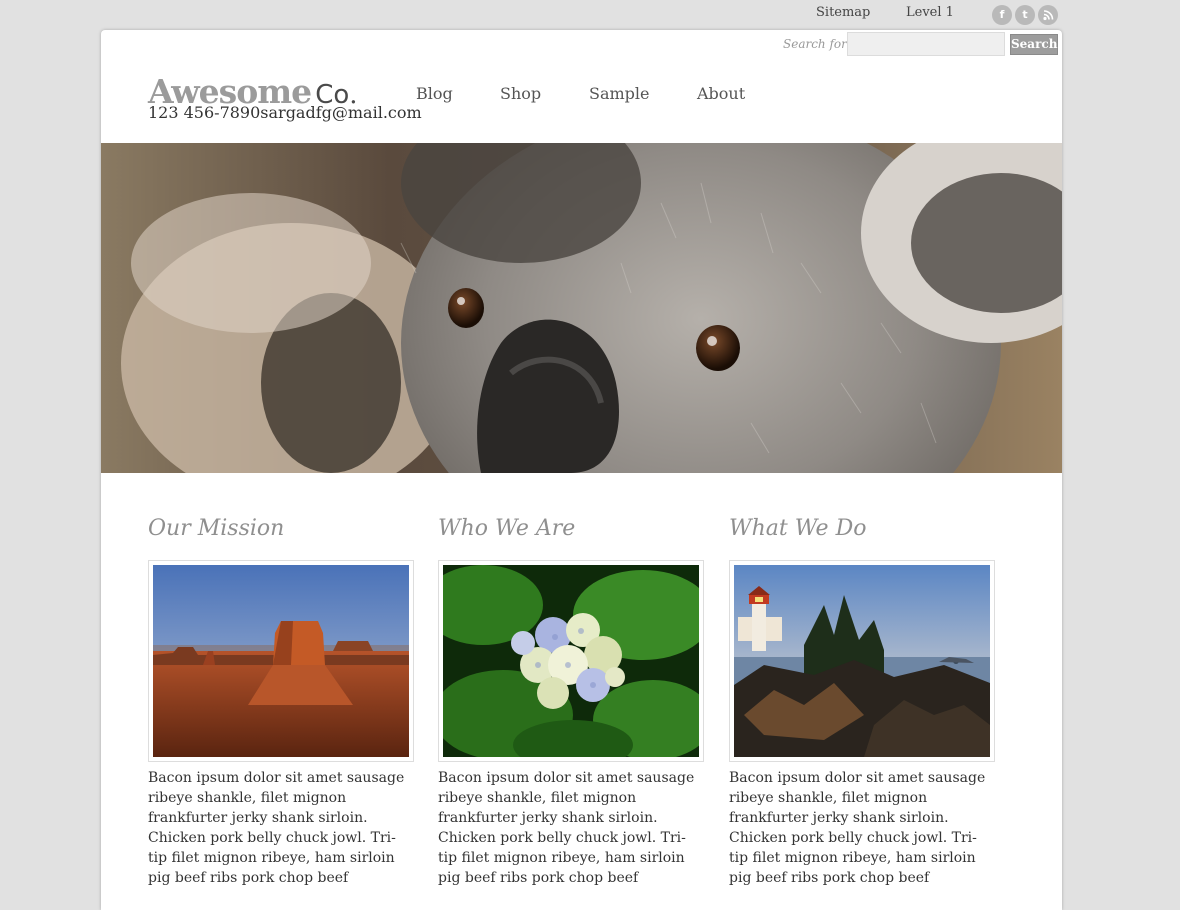  What do you see at coordinates (930, 12) in the screenshot?
I see `level-1-link: Level 1` at bounding box center [930, 12].